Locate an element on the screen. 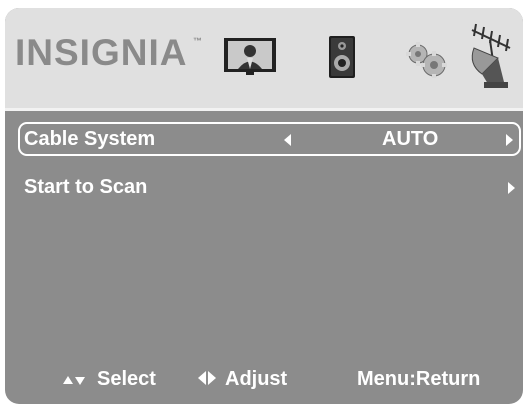 The width and height of the screenshot is (528, 412). menu-item-cable-system: Cable System AUTO is located at coordinates (269, 139).